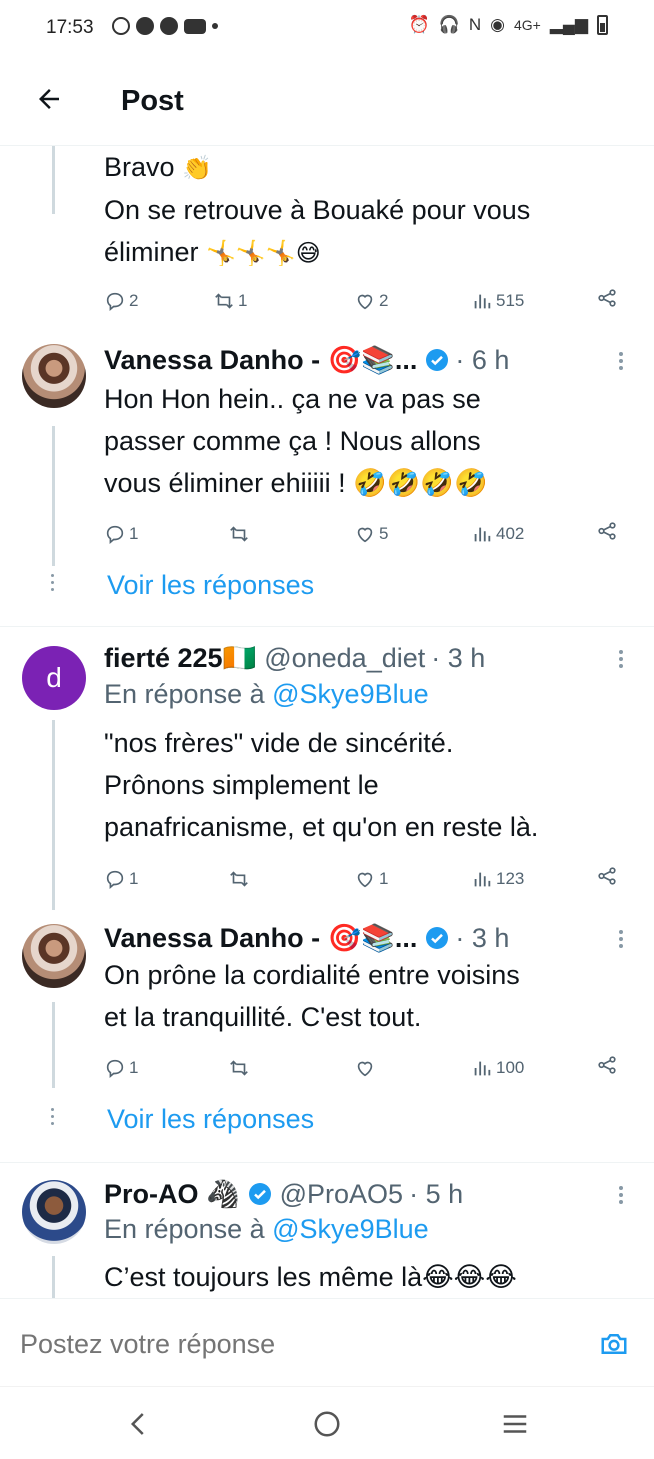 This screenshot has width=654, height=1459. I want to click on retweet-button: 1, so click(230, 301).